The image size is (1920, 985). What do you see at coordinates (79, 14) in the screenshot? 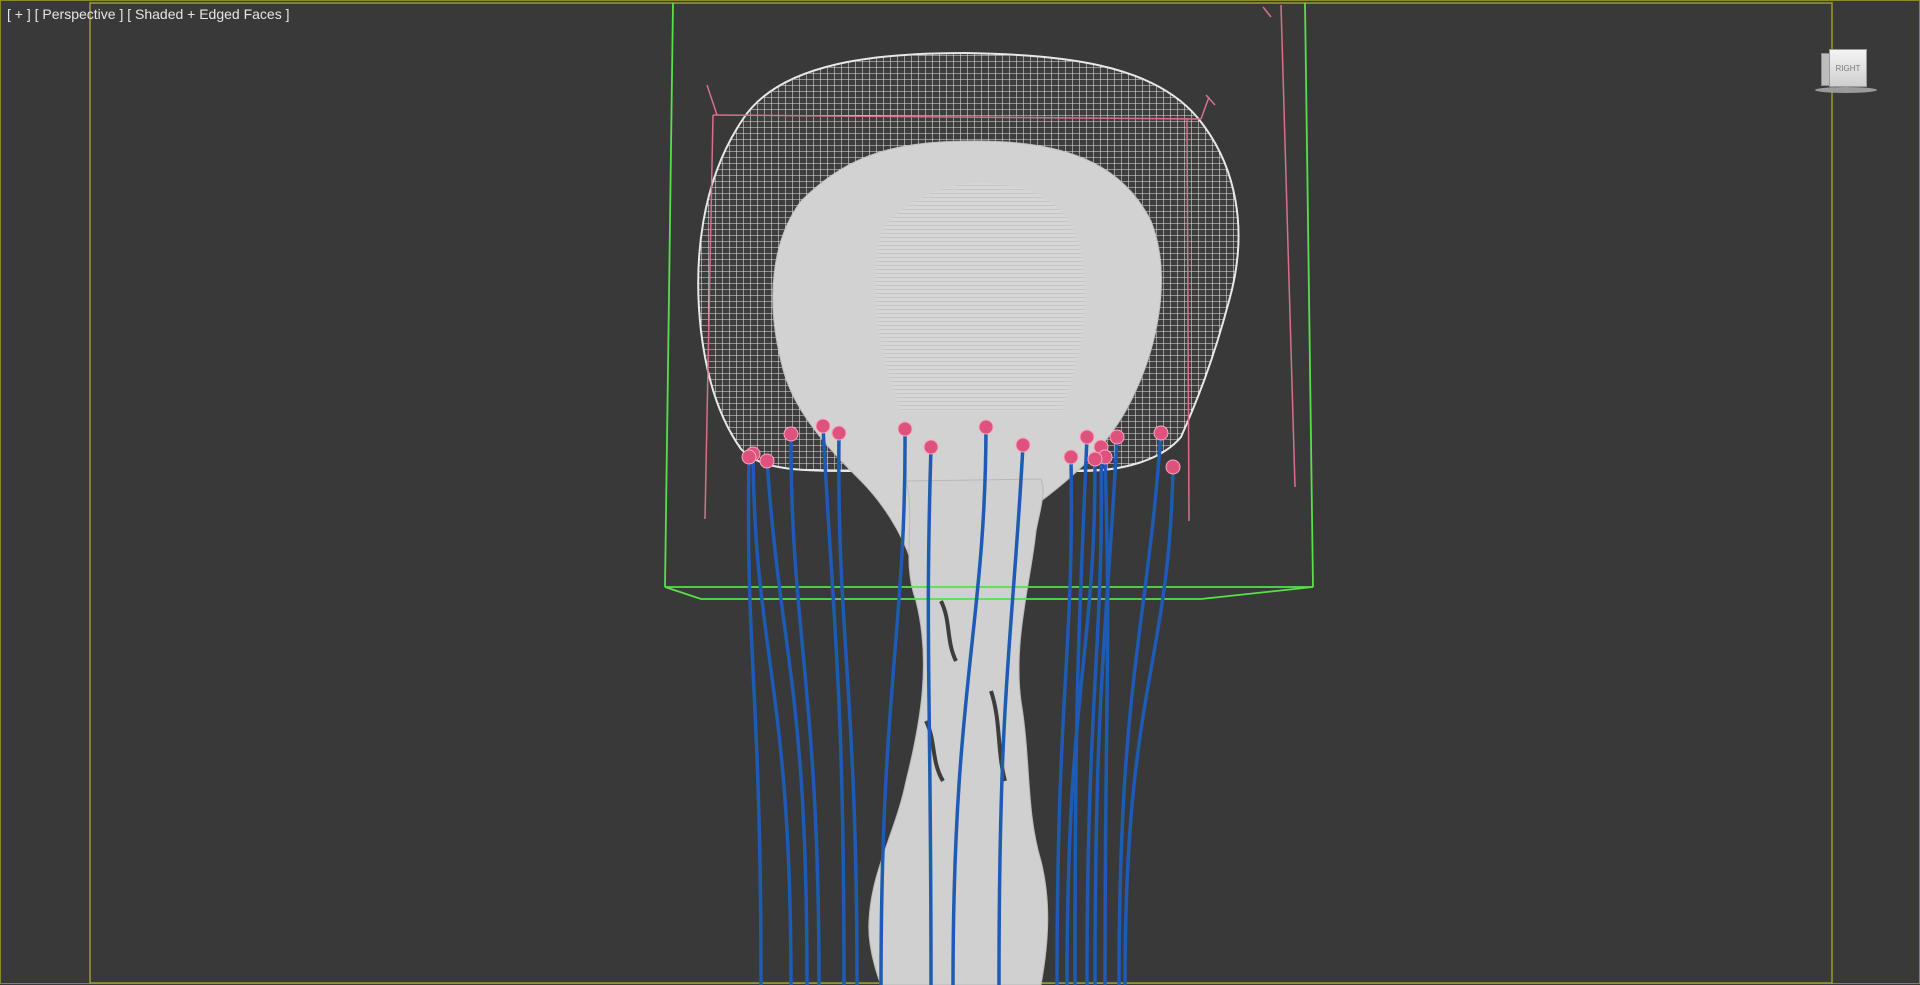
I see `viewport-view-button: [ Perspective ]` at bounding box center [79, 14].